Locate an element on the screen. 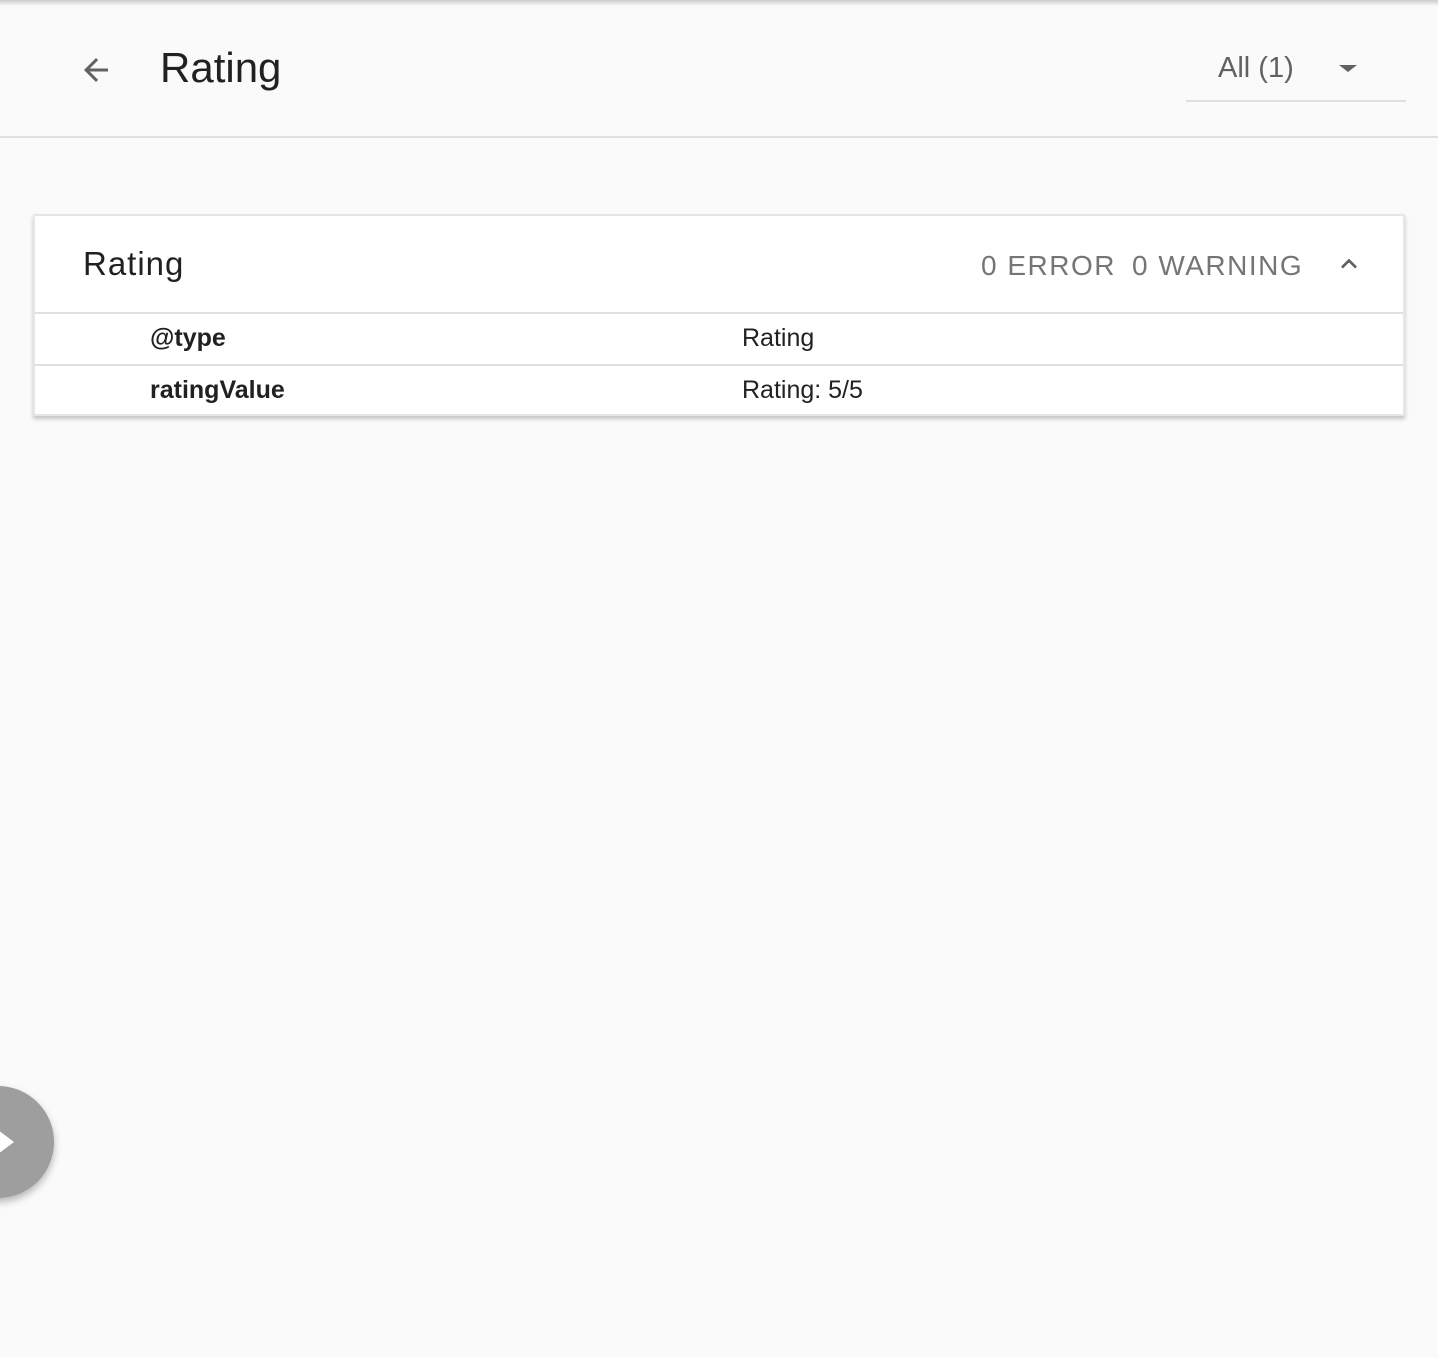 The height and width of the screenshot is (1358, 1438). filter-dropdown: All (1) is located at coordinates (1296, 71).